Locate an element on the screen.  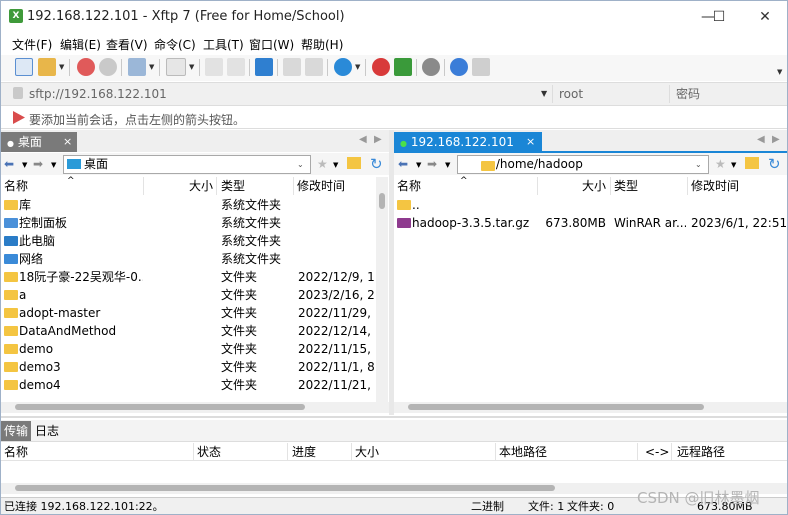
reconnect-icon is located at coordinates (108, 67).